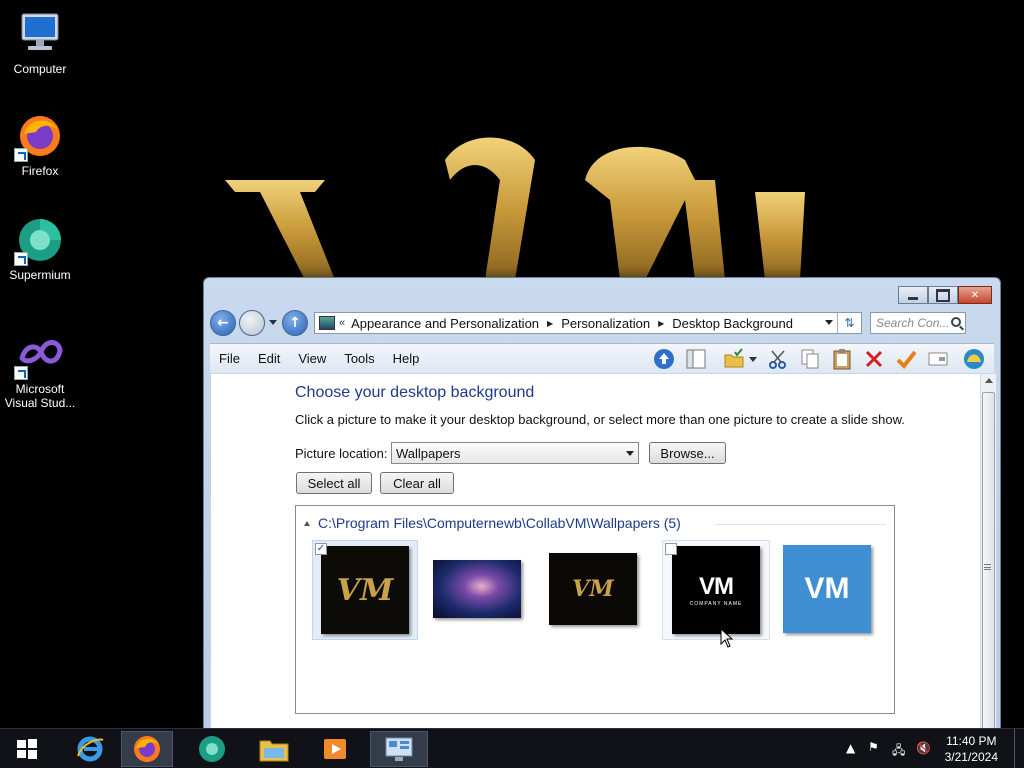  Describe the element at coordinates (975, 295) in the screenshot. I see `close-button: ✕` at that location.